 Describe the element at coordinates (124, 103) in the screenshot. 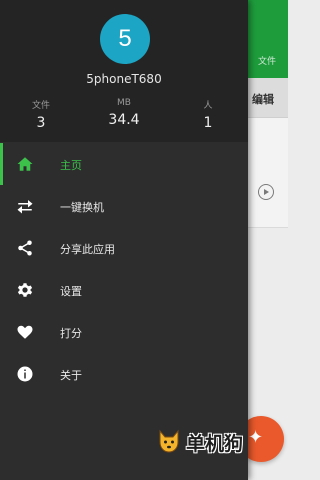

I see `stat-size-label: MB` at that location.